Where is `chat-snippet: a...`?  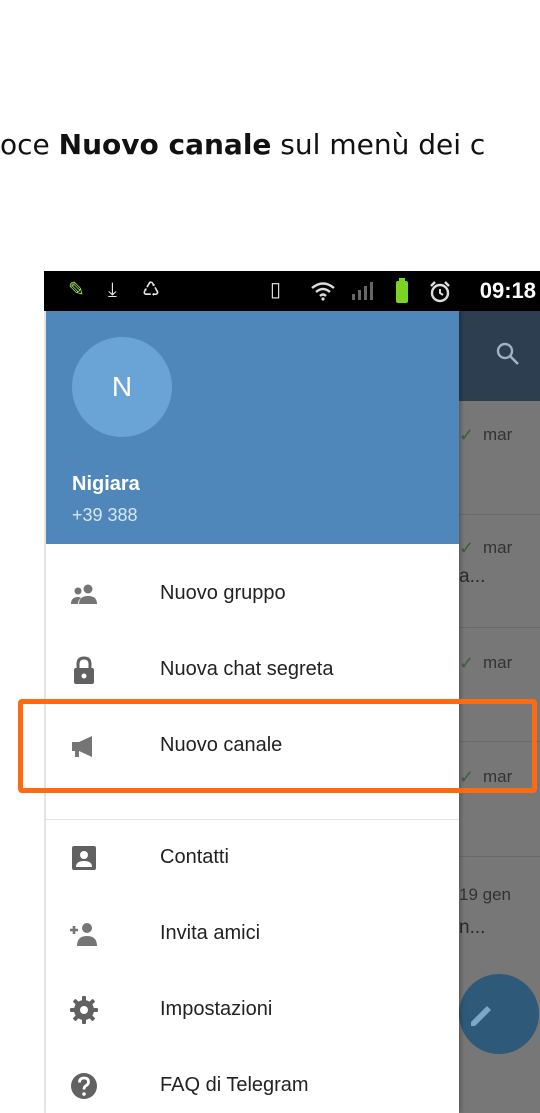 chat-snippet: a... is located at coordinates (472, 576).